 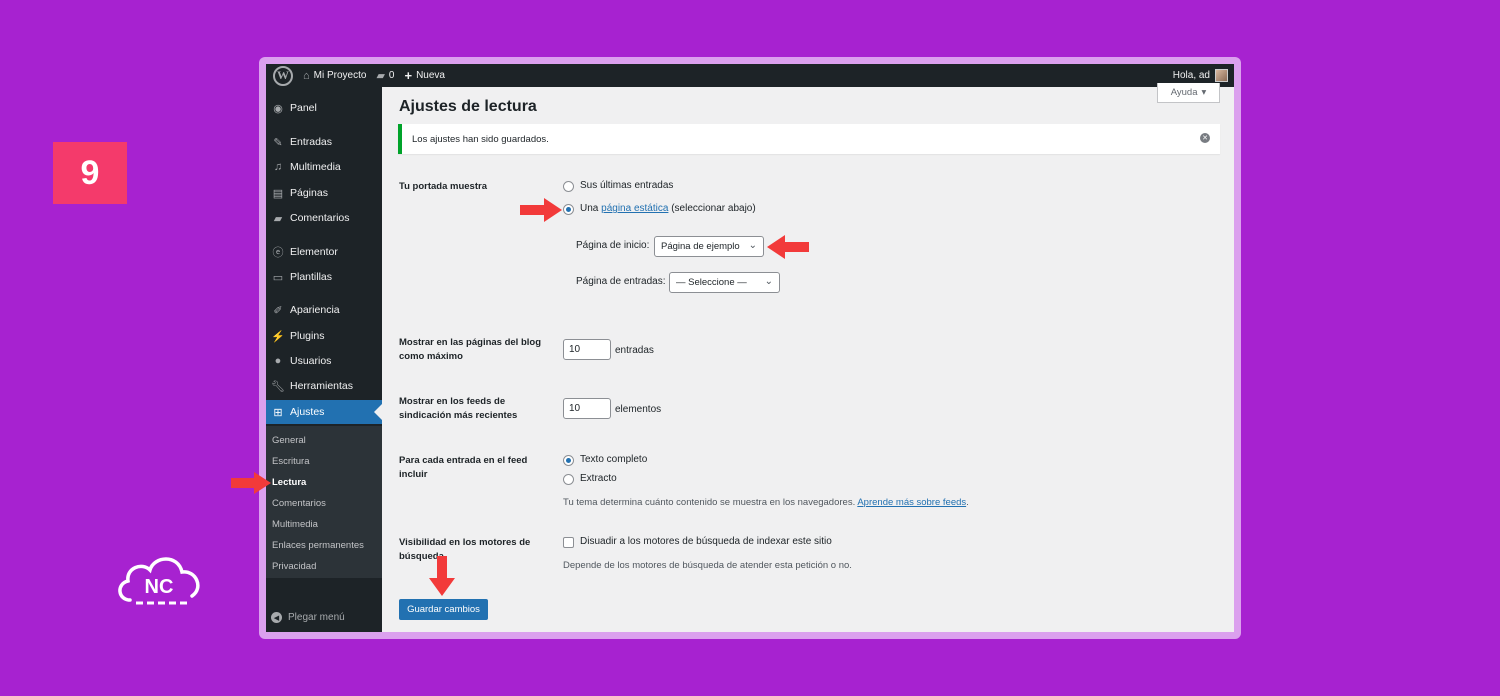 I want to click on page-title: Ajustes de lectura, so click(x=468, y=106).